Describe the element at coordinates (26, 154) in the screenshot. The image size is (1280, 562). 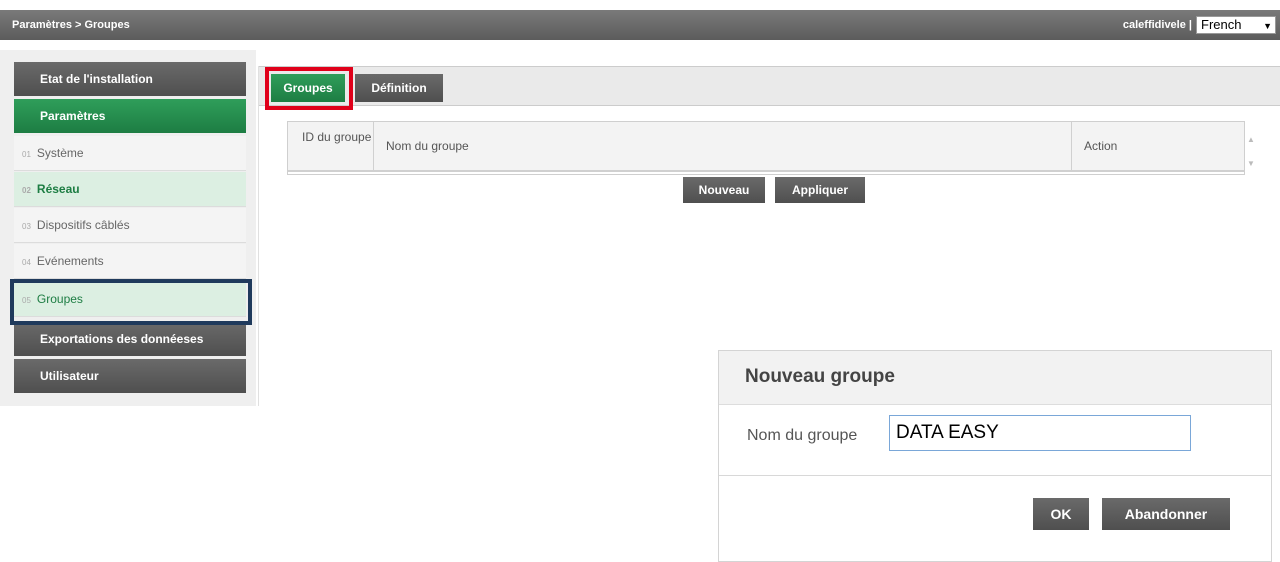
I see `item-number: 01` at that location.